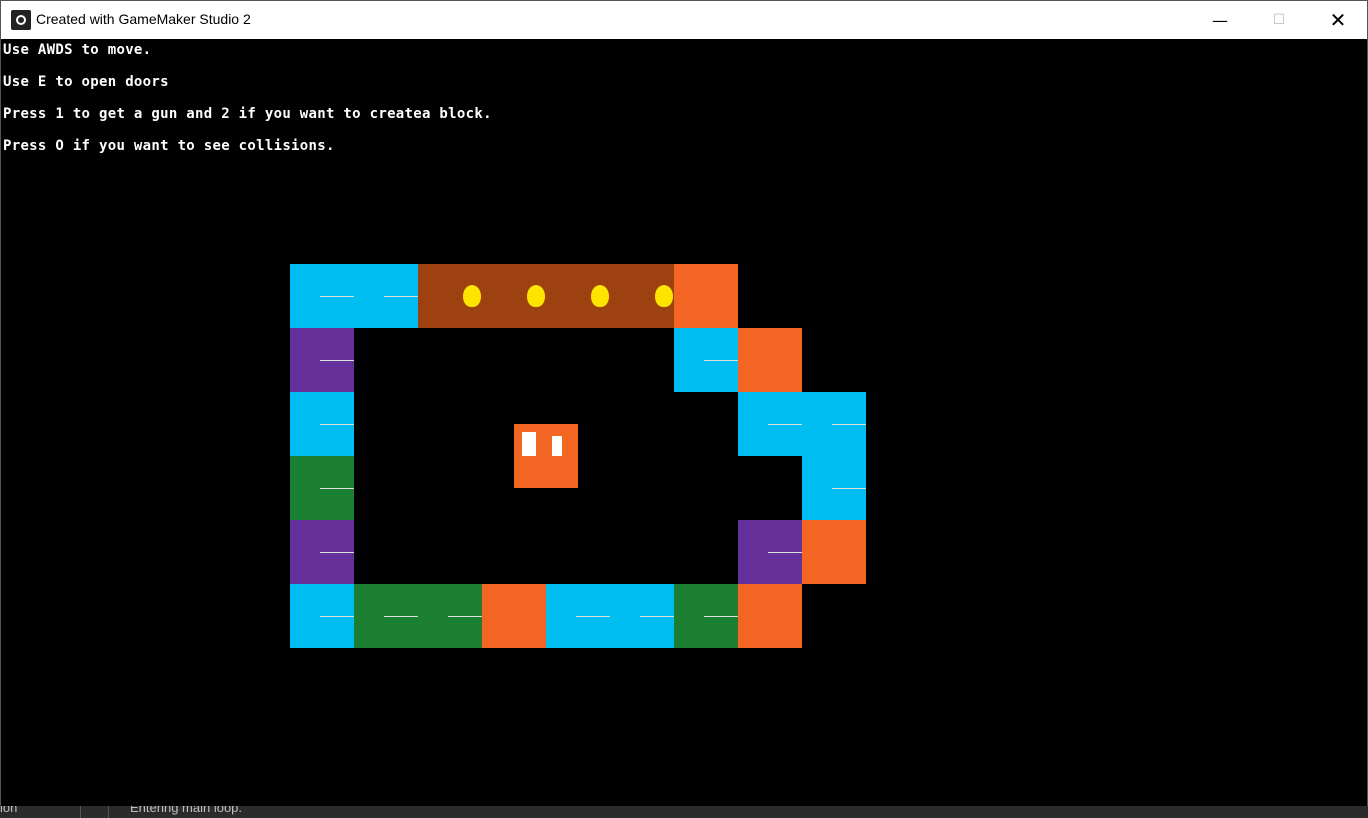  Describe the element at coordinates (557, 446) in the screenshot. I see `player-right-eye` at that location.